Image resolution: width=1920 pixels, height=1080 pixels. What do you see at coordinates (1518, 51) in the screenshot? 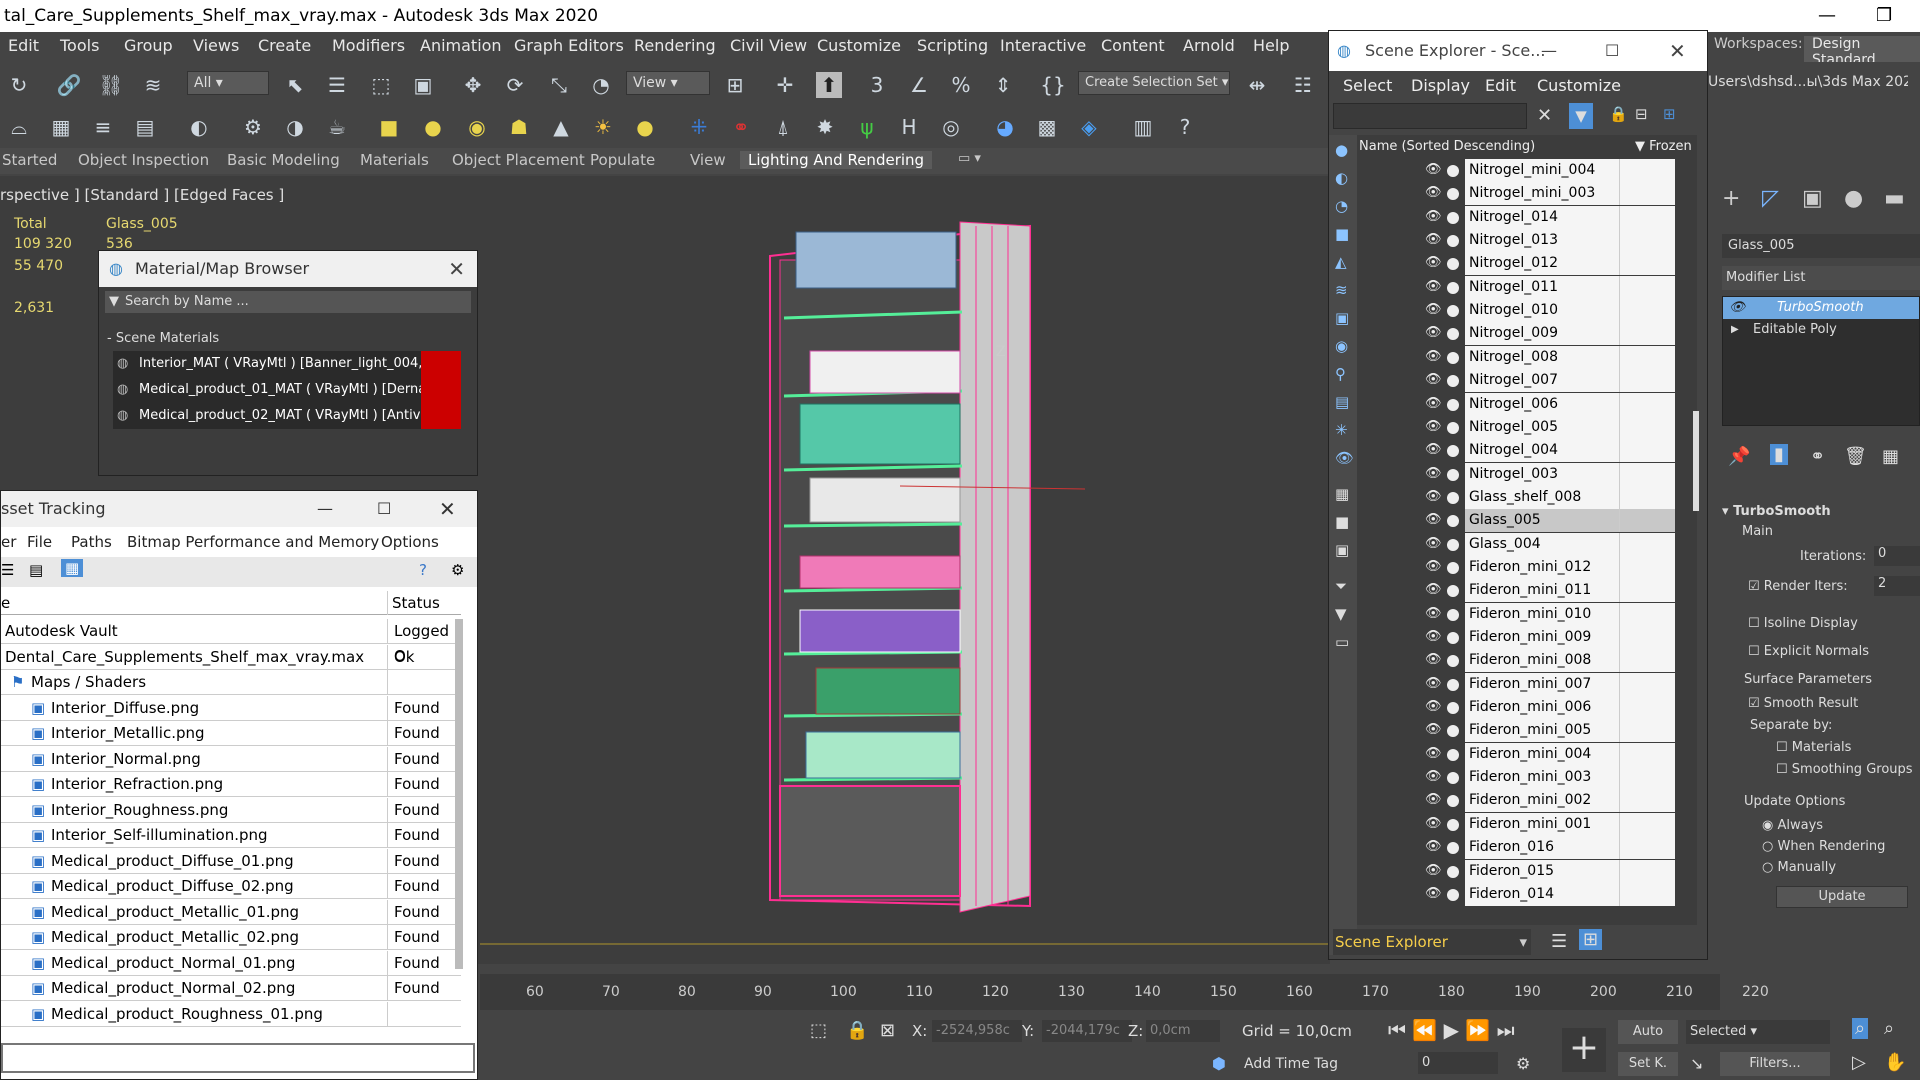
I see `scene-explorer-titlebar: ◍ Scene Explorer - Sce... — ☐ ✕` at bounding box center [1518, 51].